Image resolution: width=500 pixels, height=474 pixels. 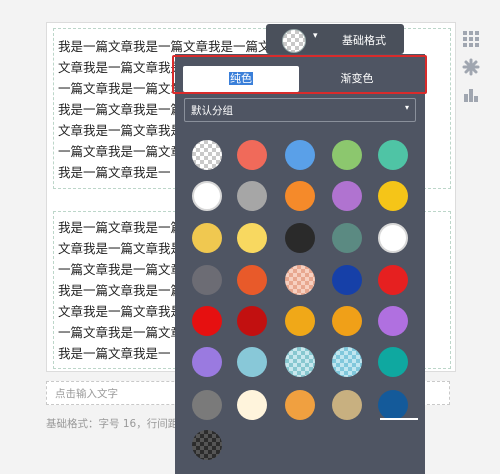 I want to click on apps-grid-icon, so click(x=471, y=39).